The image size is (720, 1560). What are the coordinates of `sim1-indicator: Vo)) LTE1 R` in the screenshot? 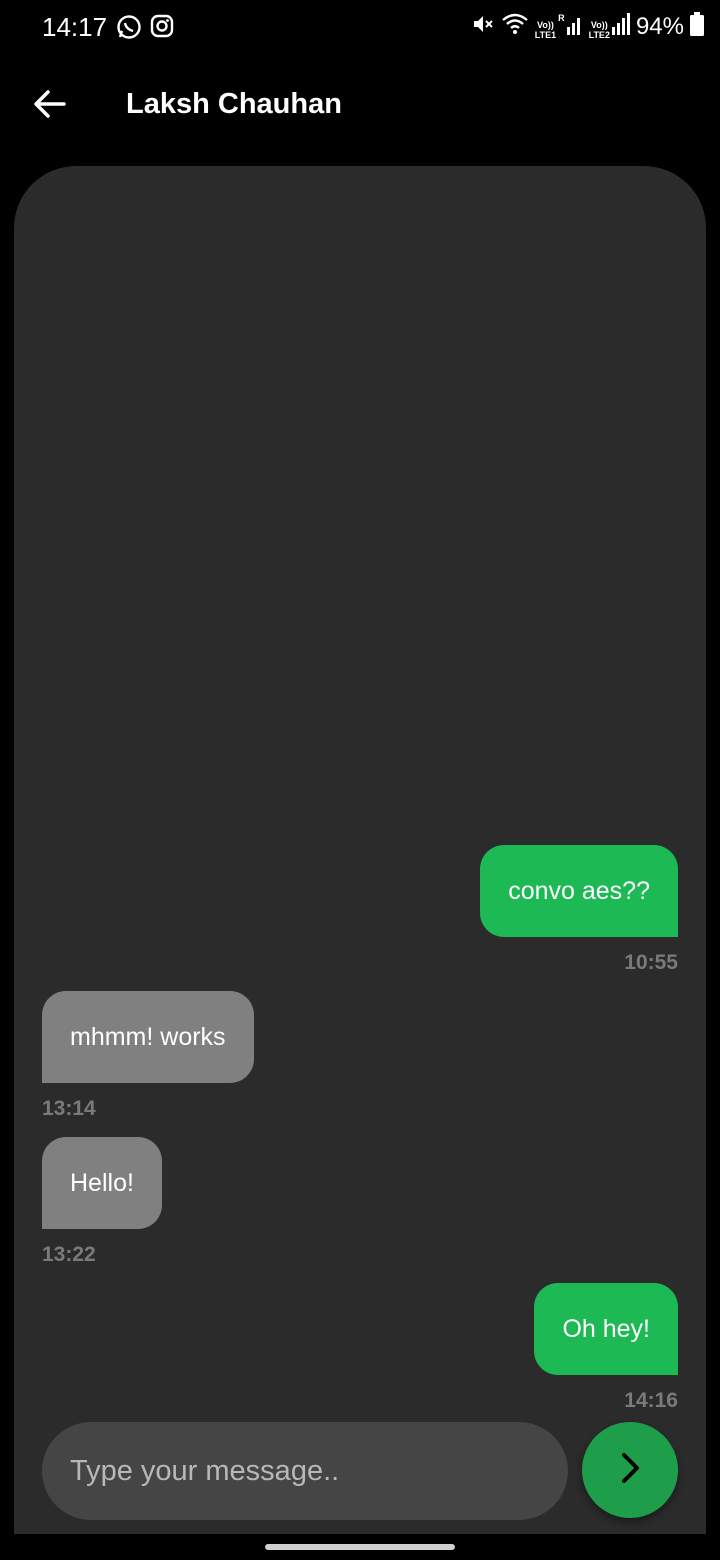 It's located at (559, 26).